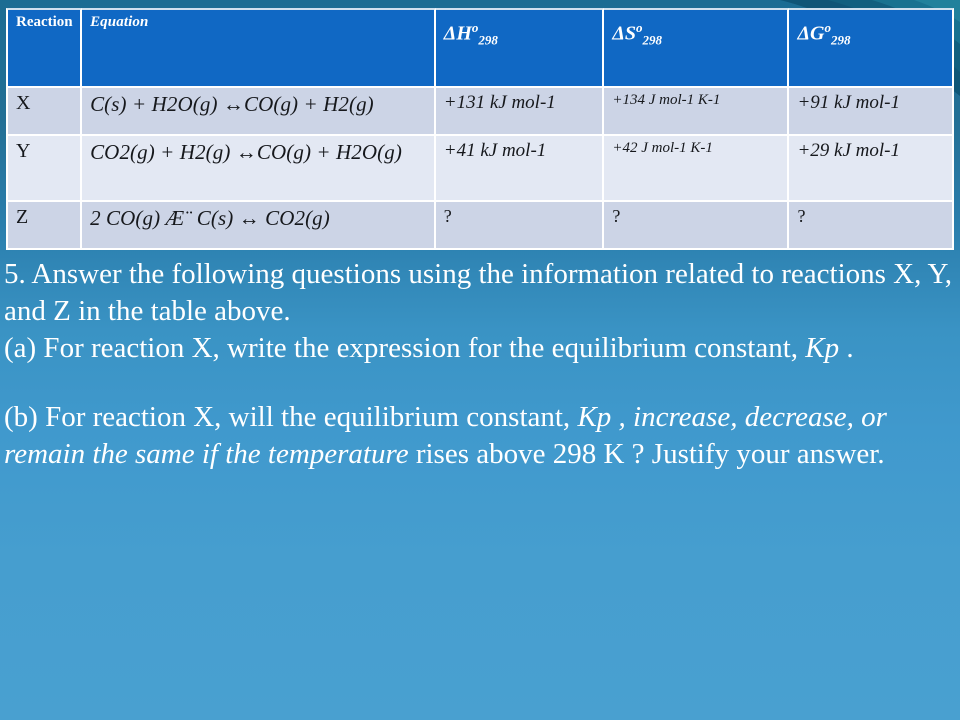 The height and width of the screenshot is (720, 960). Describe the element at coordinates (697, 112) in the screenshot. I see `cell-delta-s: +134 J mol-1 K-1` at that location.